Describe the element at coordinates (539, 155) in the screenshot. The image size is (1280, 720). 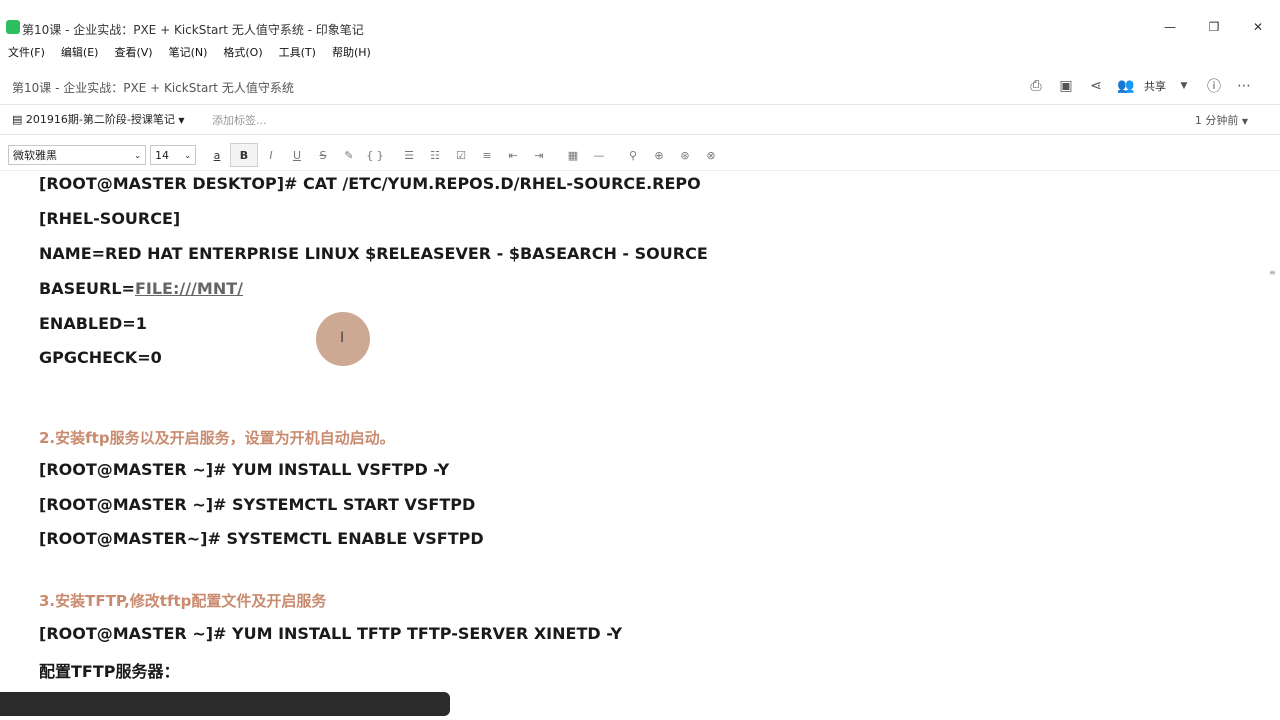
I see `indent-icon: ⇥` at that location.